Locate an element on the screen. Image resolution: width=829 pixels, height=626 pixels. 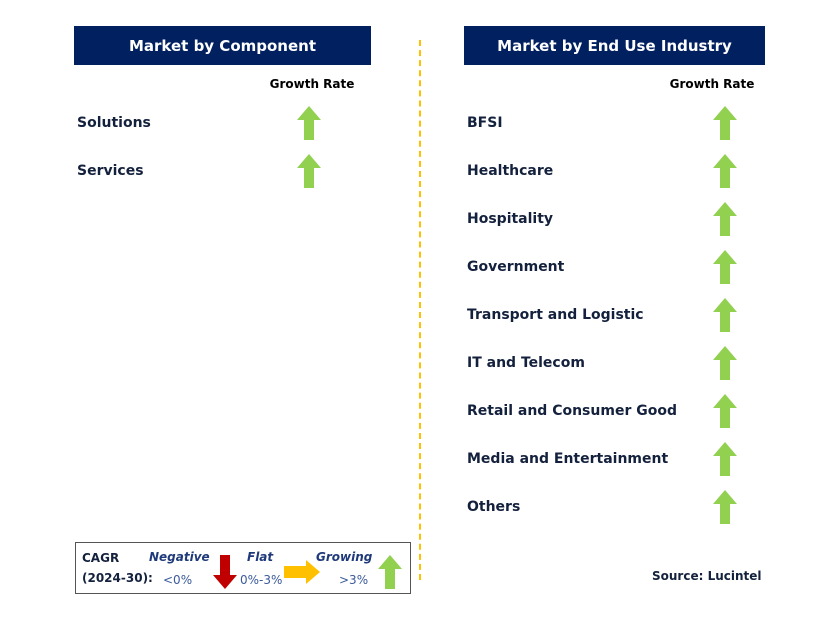
down-arrow-icon is located at coordinates (225, 572).